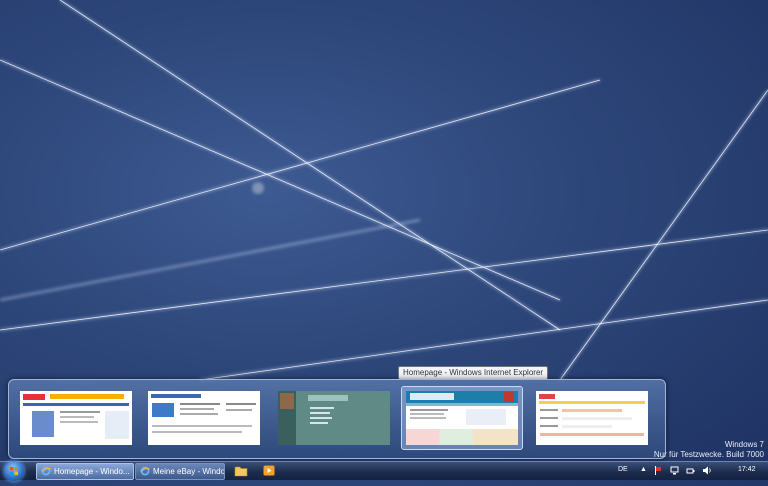  Describe the element at coordinates (473, 373) in the screenshot. I see `window-tooltip: Homepage - Windows Internet Explorer` at that location.